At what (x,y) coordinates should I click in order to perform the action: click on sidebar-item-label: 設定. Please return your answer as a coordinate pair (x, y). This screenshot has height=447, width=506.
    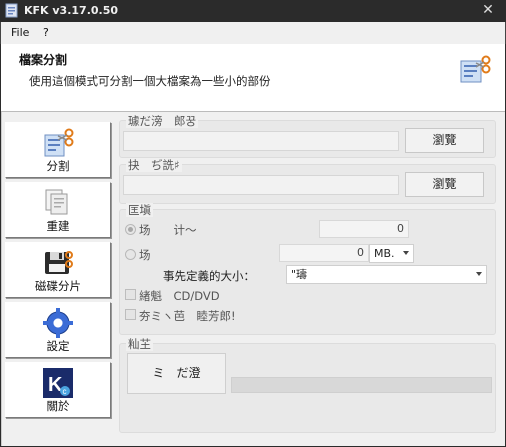
    Looking at the image, I should click on (58, 346).